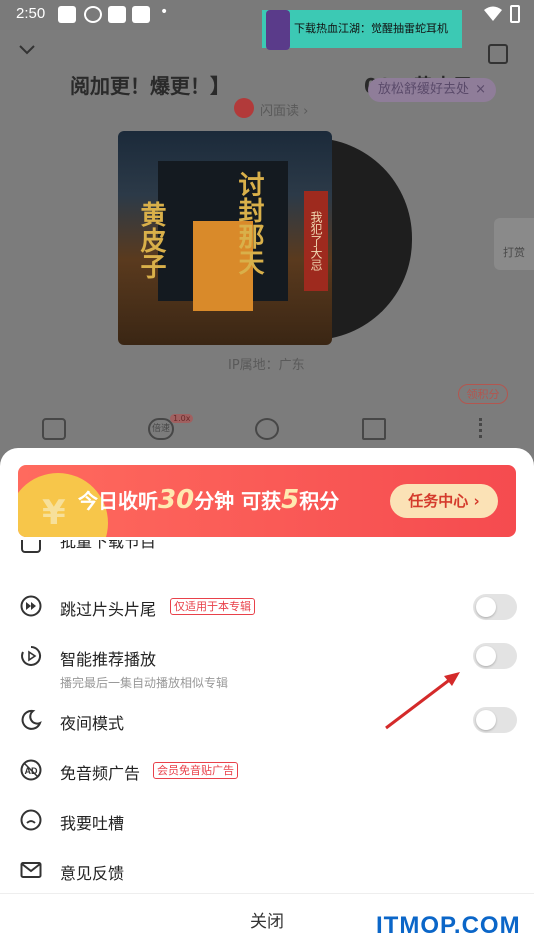 The width and height of the screenshot is (534, 950). I want to click on list-item-label: 我要吐槽, so click(92, 823).